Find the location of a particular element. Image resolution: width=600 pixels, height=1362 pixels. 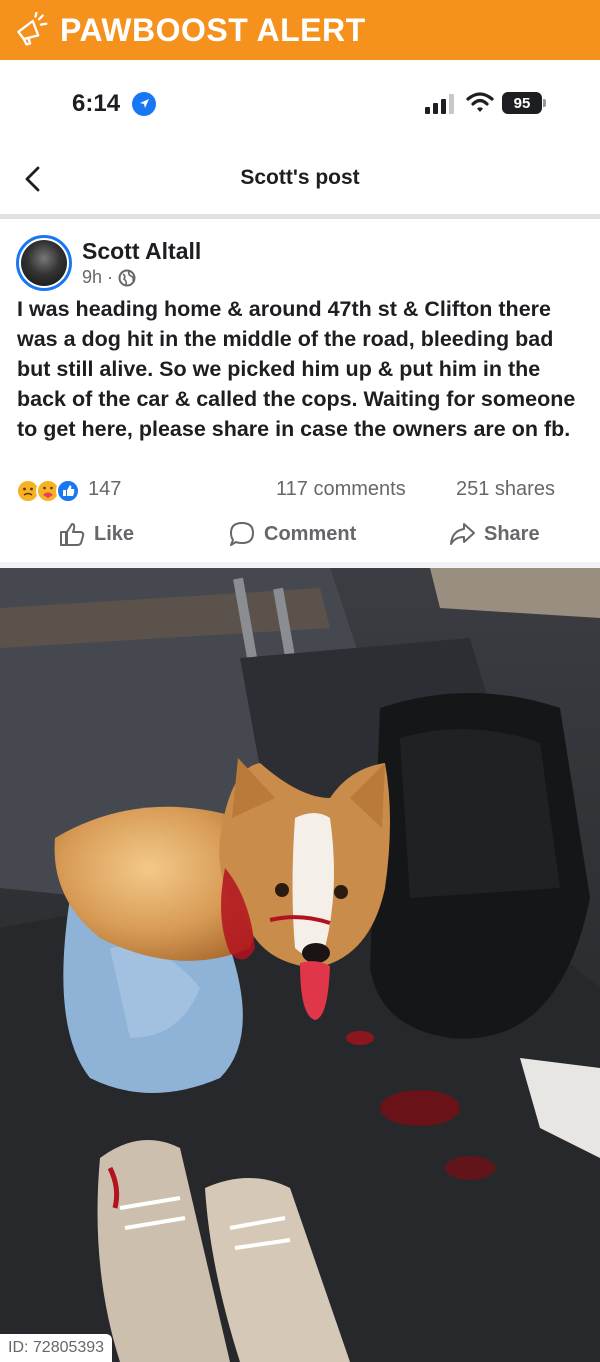

reactions-icons is located at coordinates (50, 491).